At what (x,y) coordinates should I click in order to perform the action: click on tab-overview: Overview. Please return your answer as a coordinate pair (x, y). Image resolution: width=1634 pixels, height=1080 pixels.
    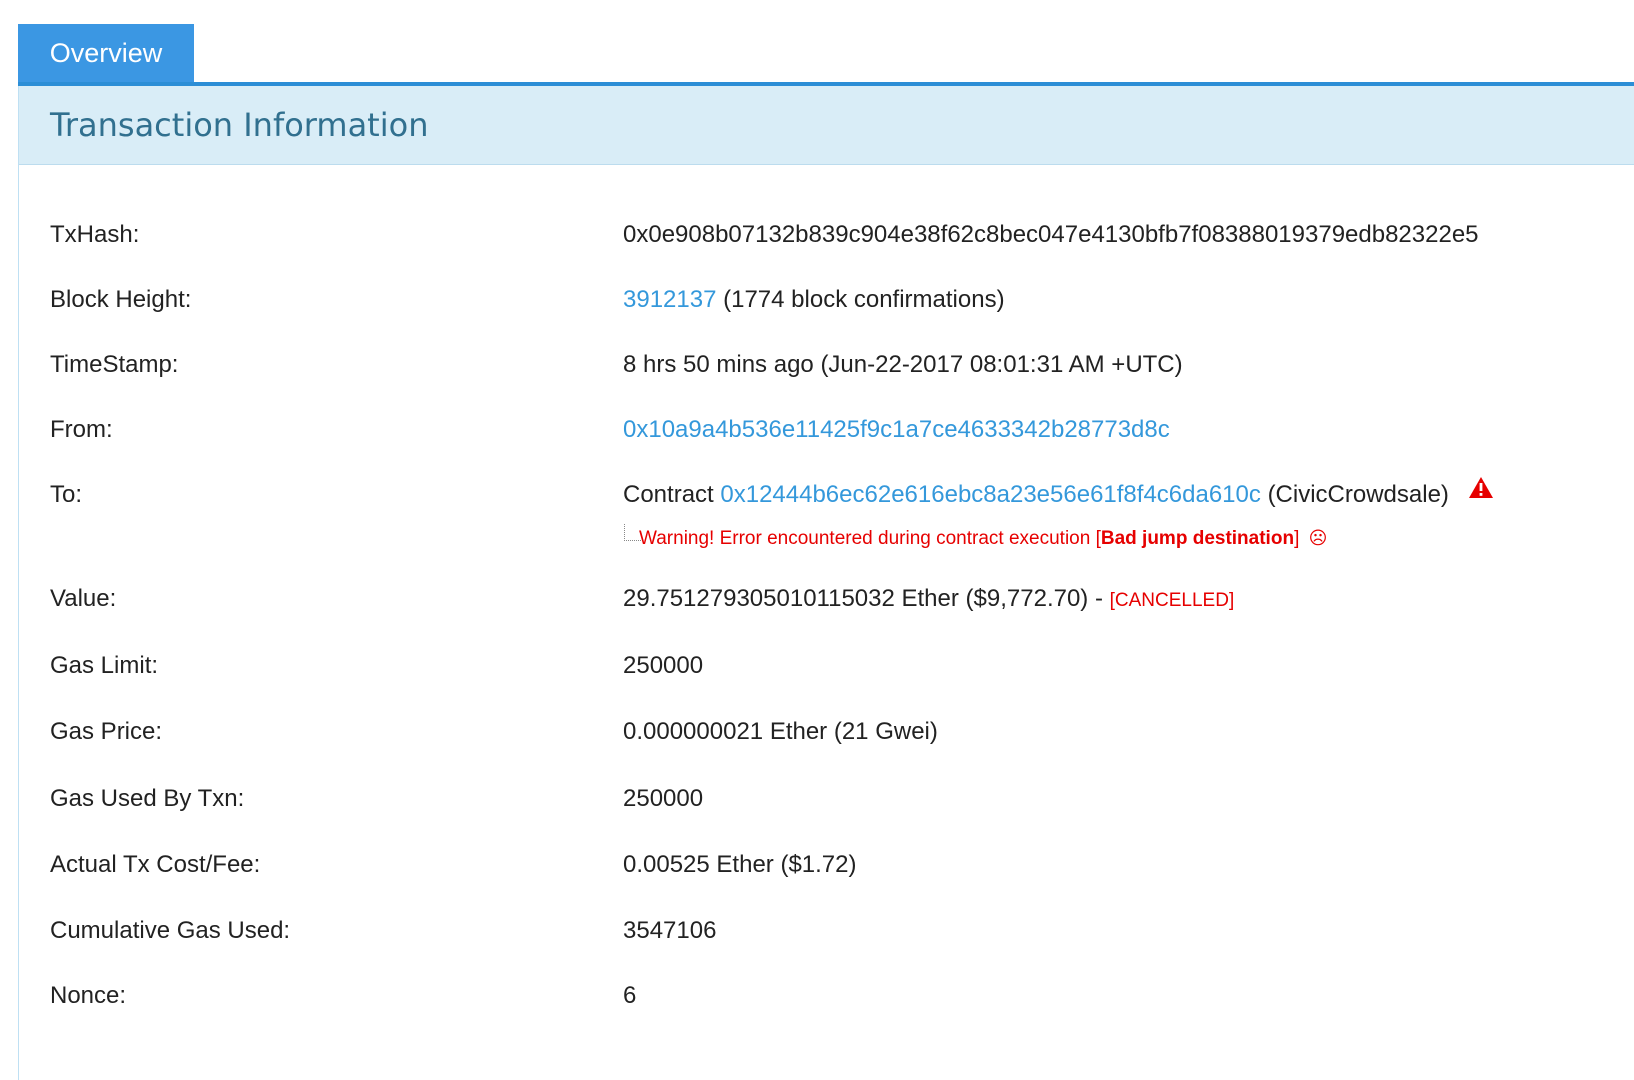
    Looking at the image, I should click on (106, 53).